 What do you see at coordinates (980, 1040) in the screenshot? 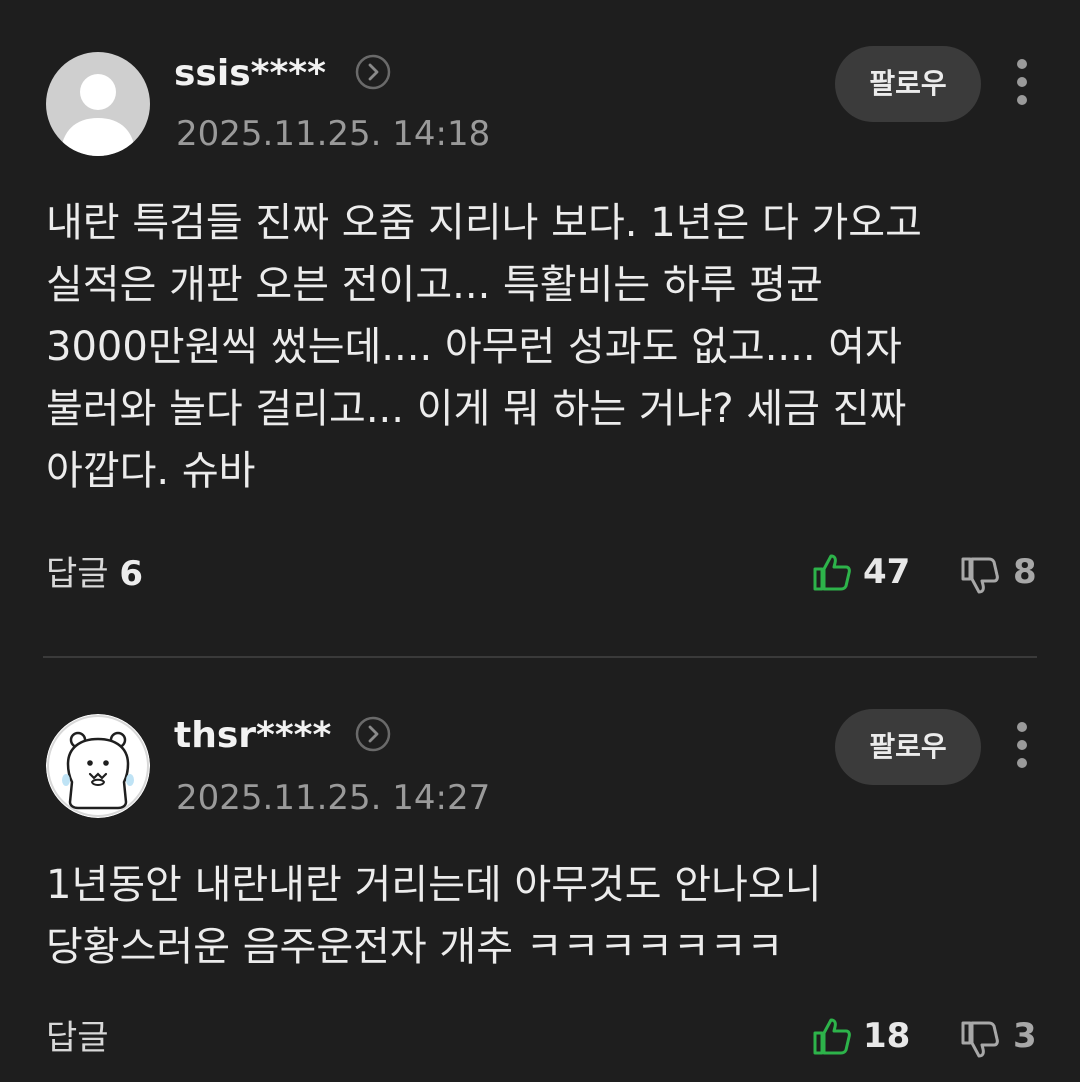
I see `thumbs-down-icon` at bounding box center [980, 1040].